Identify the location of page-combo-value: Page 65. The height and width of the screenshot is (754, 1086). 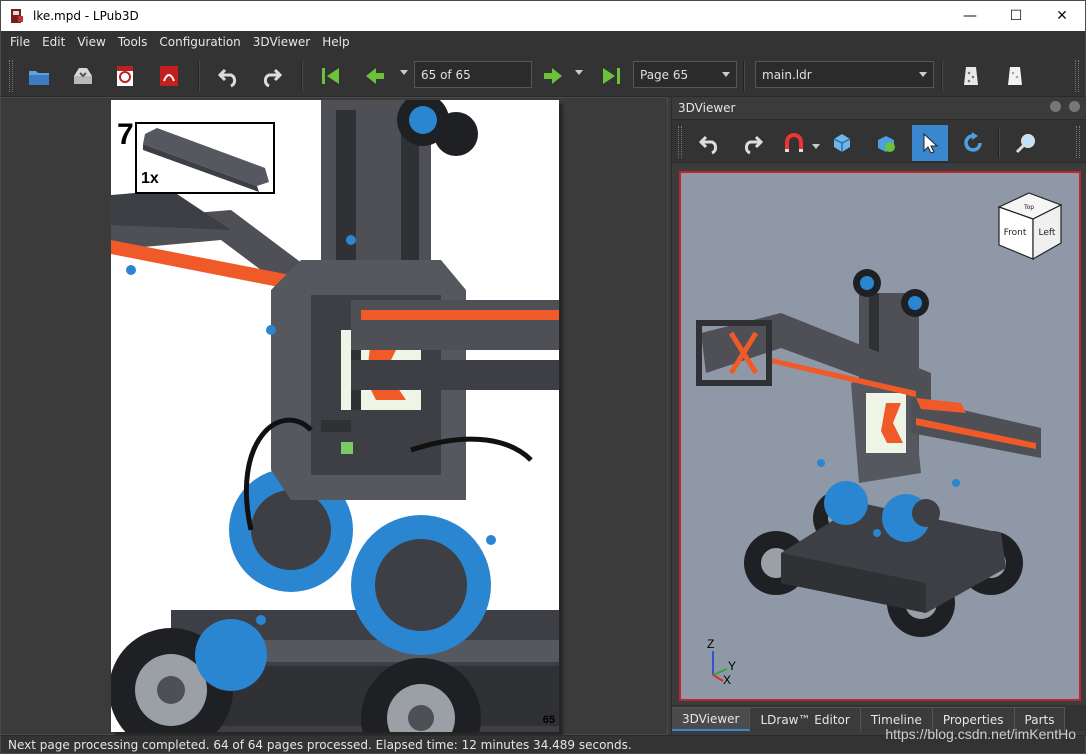
(664, 74).